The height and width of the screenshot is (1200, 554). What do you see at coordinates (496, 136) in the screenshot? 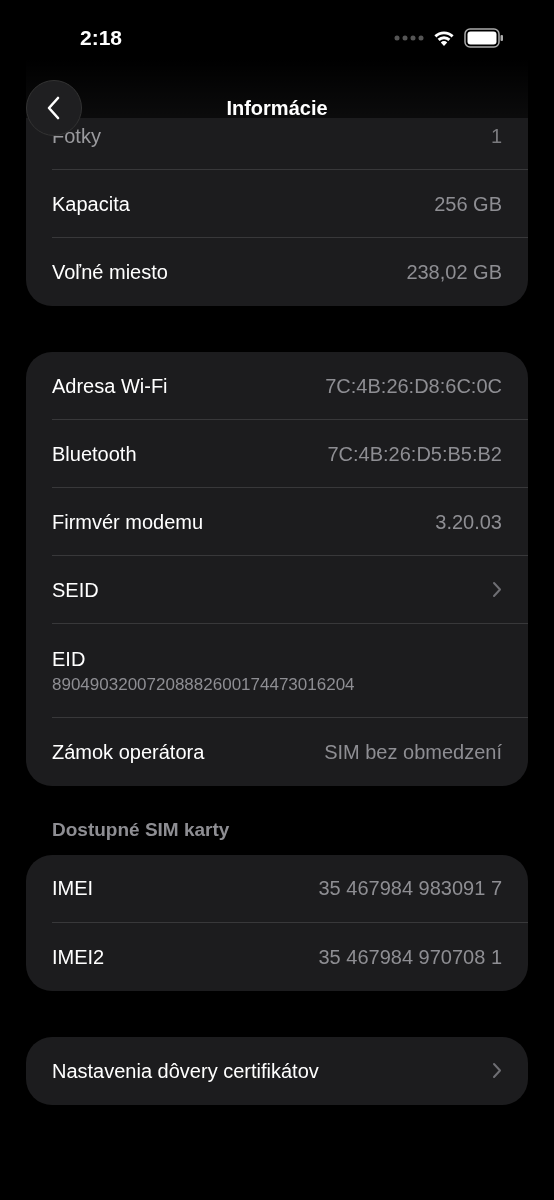
I see `row-value: 1` at bounding box center [496, 136].